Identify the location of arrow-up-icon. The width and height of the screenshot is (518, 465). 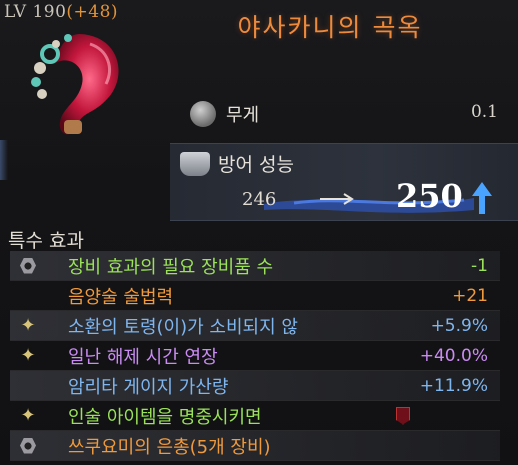
(482, 198).